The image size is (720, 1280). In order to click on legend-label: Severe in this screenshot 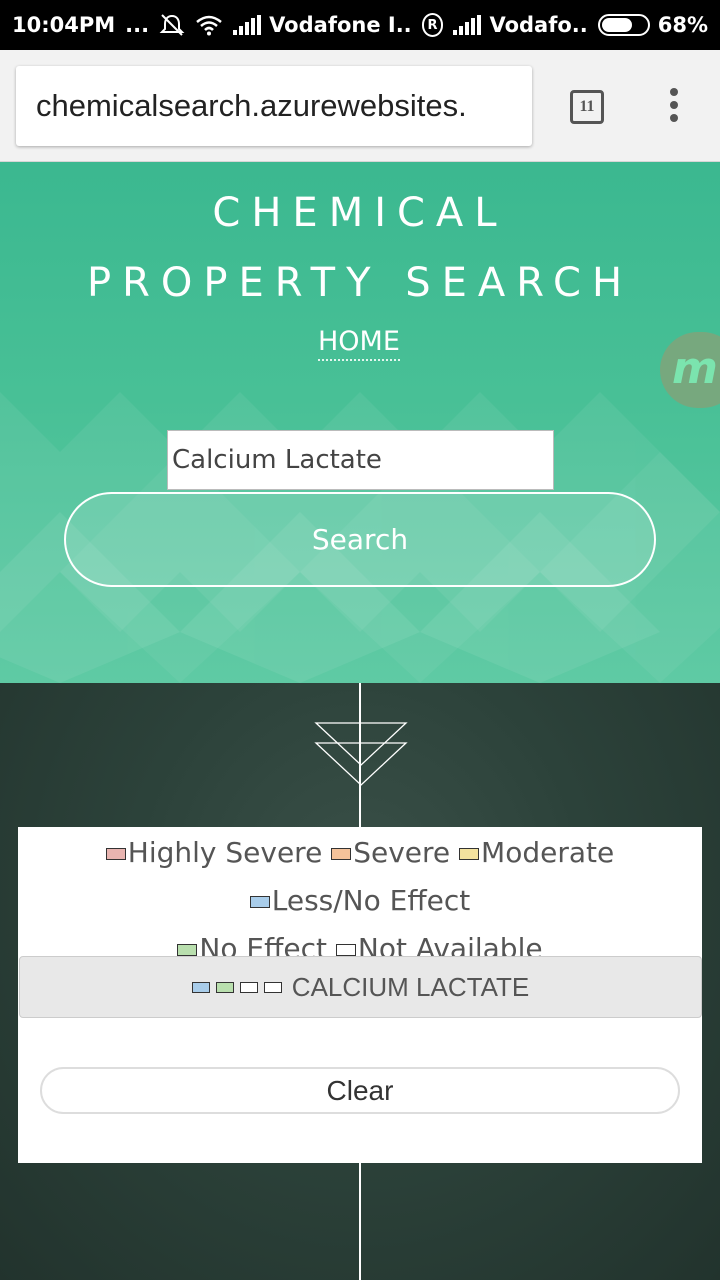, I will do `click(402, 852)`.